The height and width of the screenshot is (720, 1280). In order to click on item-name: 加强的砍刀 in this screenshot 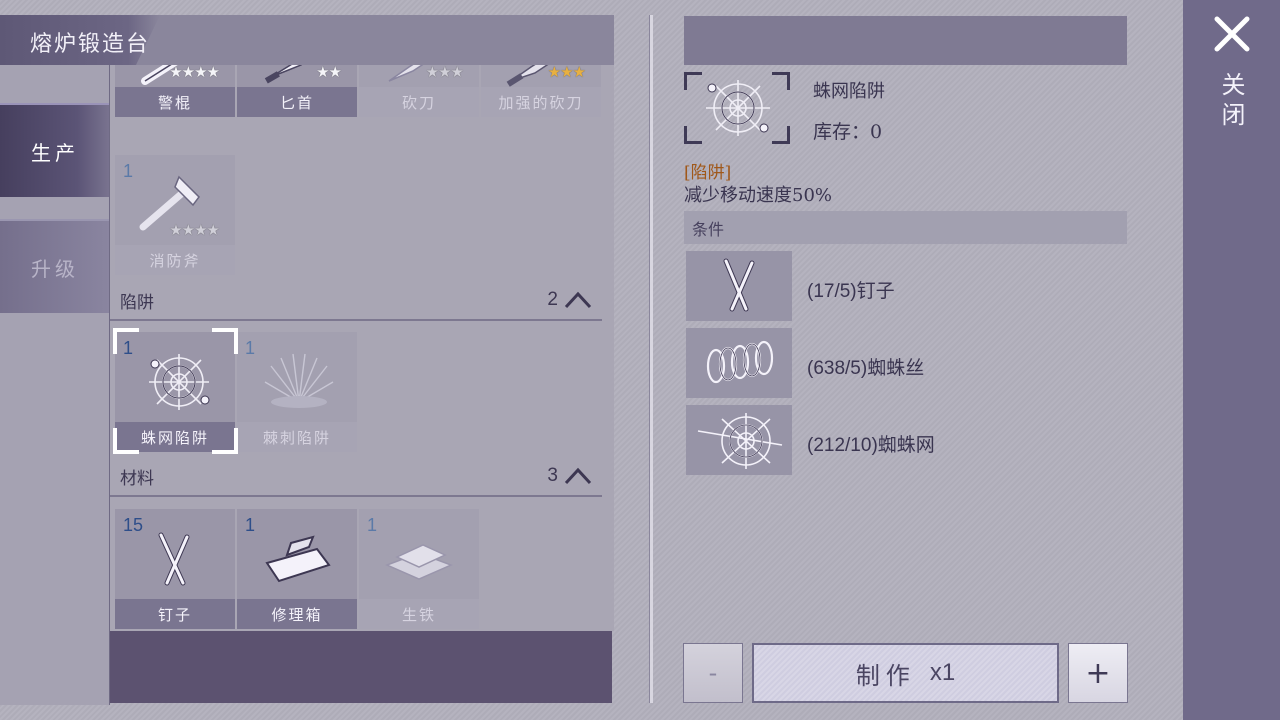, I will do `click(541, 102)`.